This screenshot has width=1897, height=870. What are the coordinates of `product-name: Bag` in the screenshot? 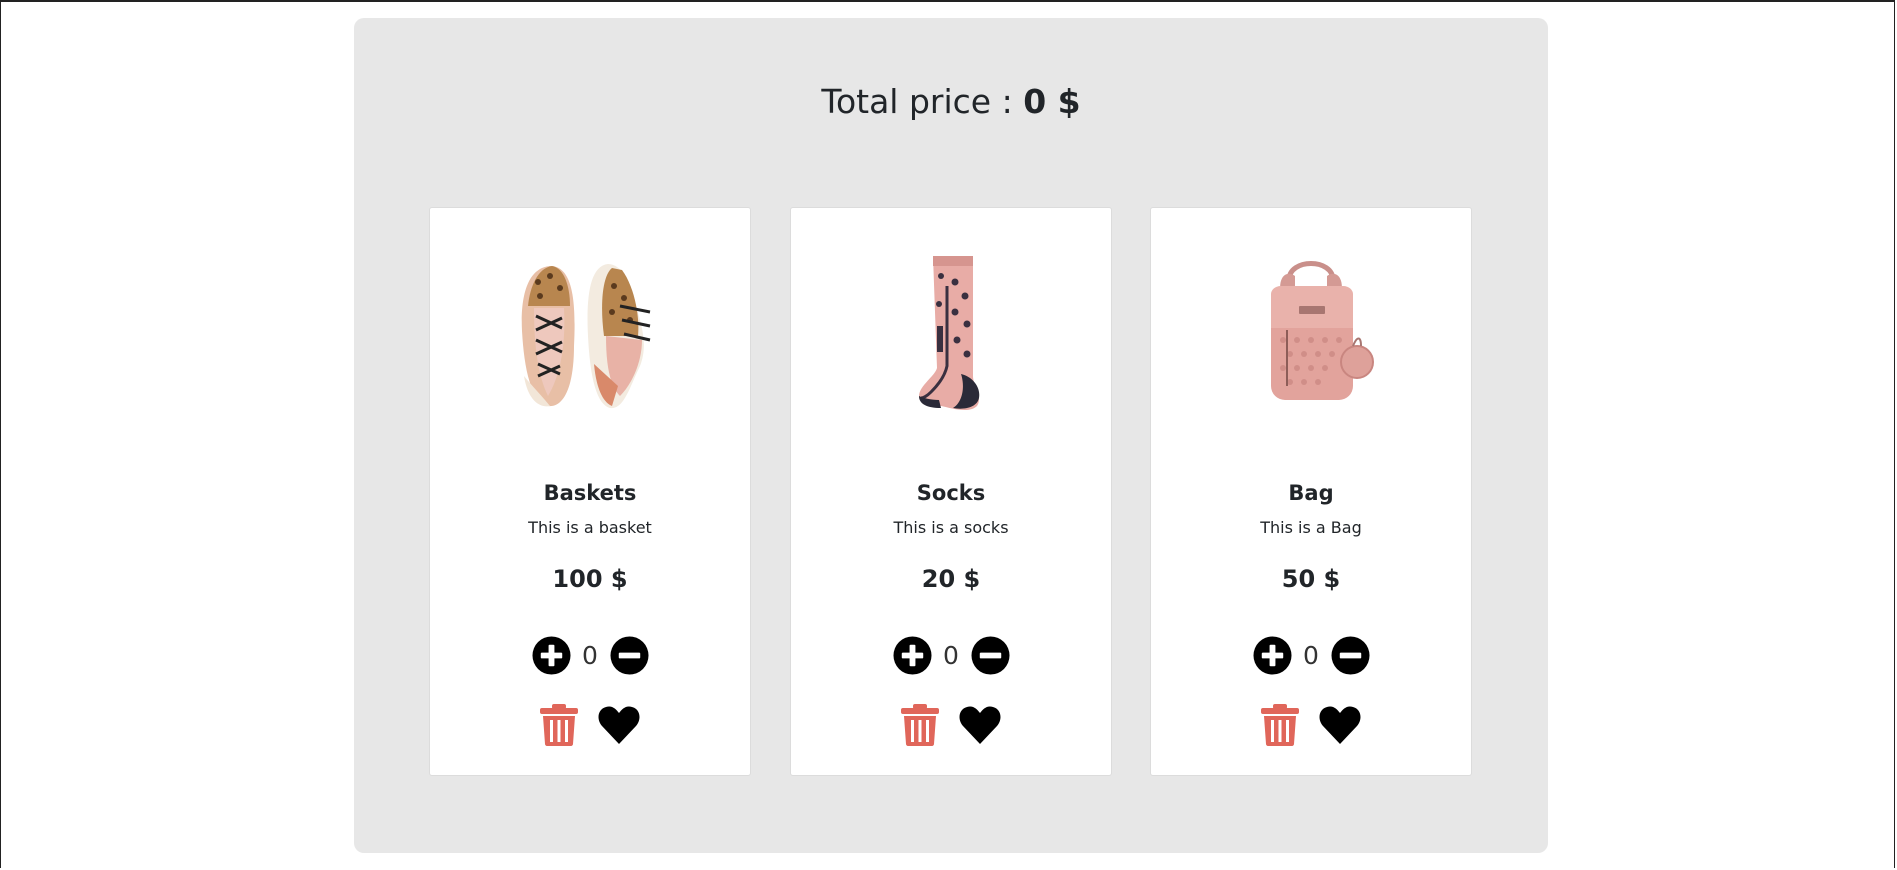 It's located at (1311, 493).